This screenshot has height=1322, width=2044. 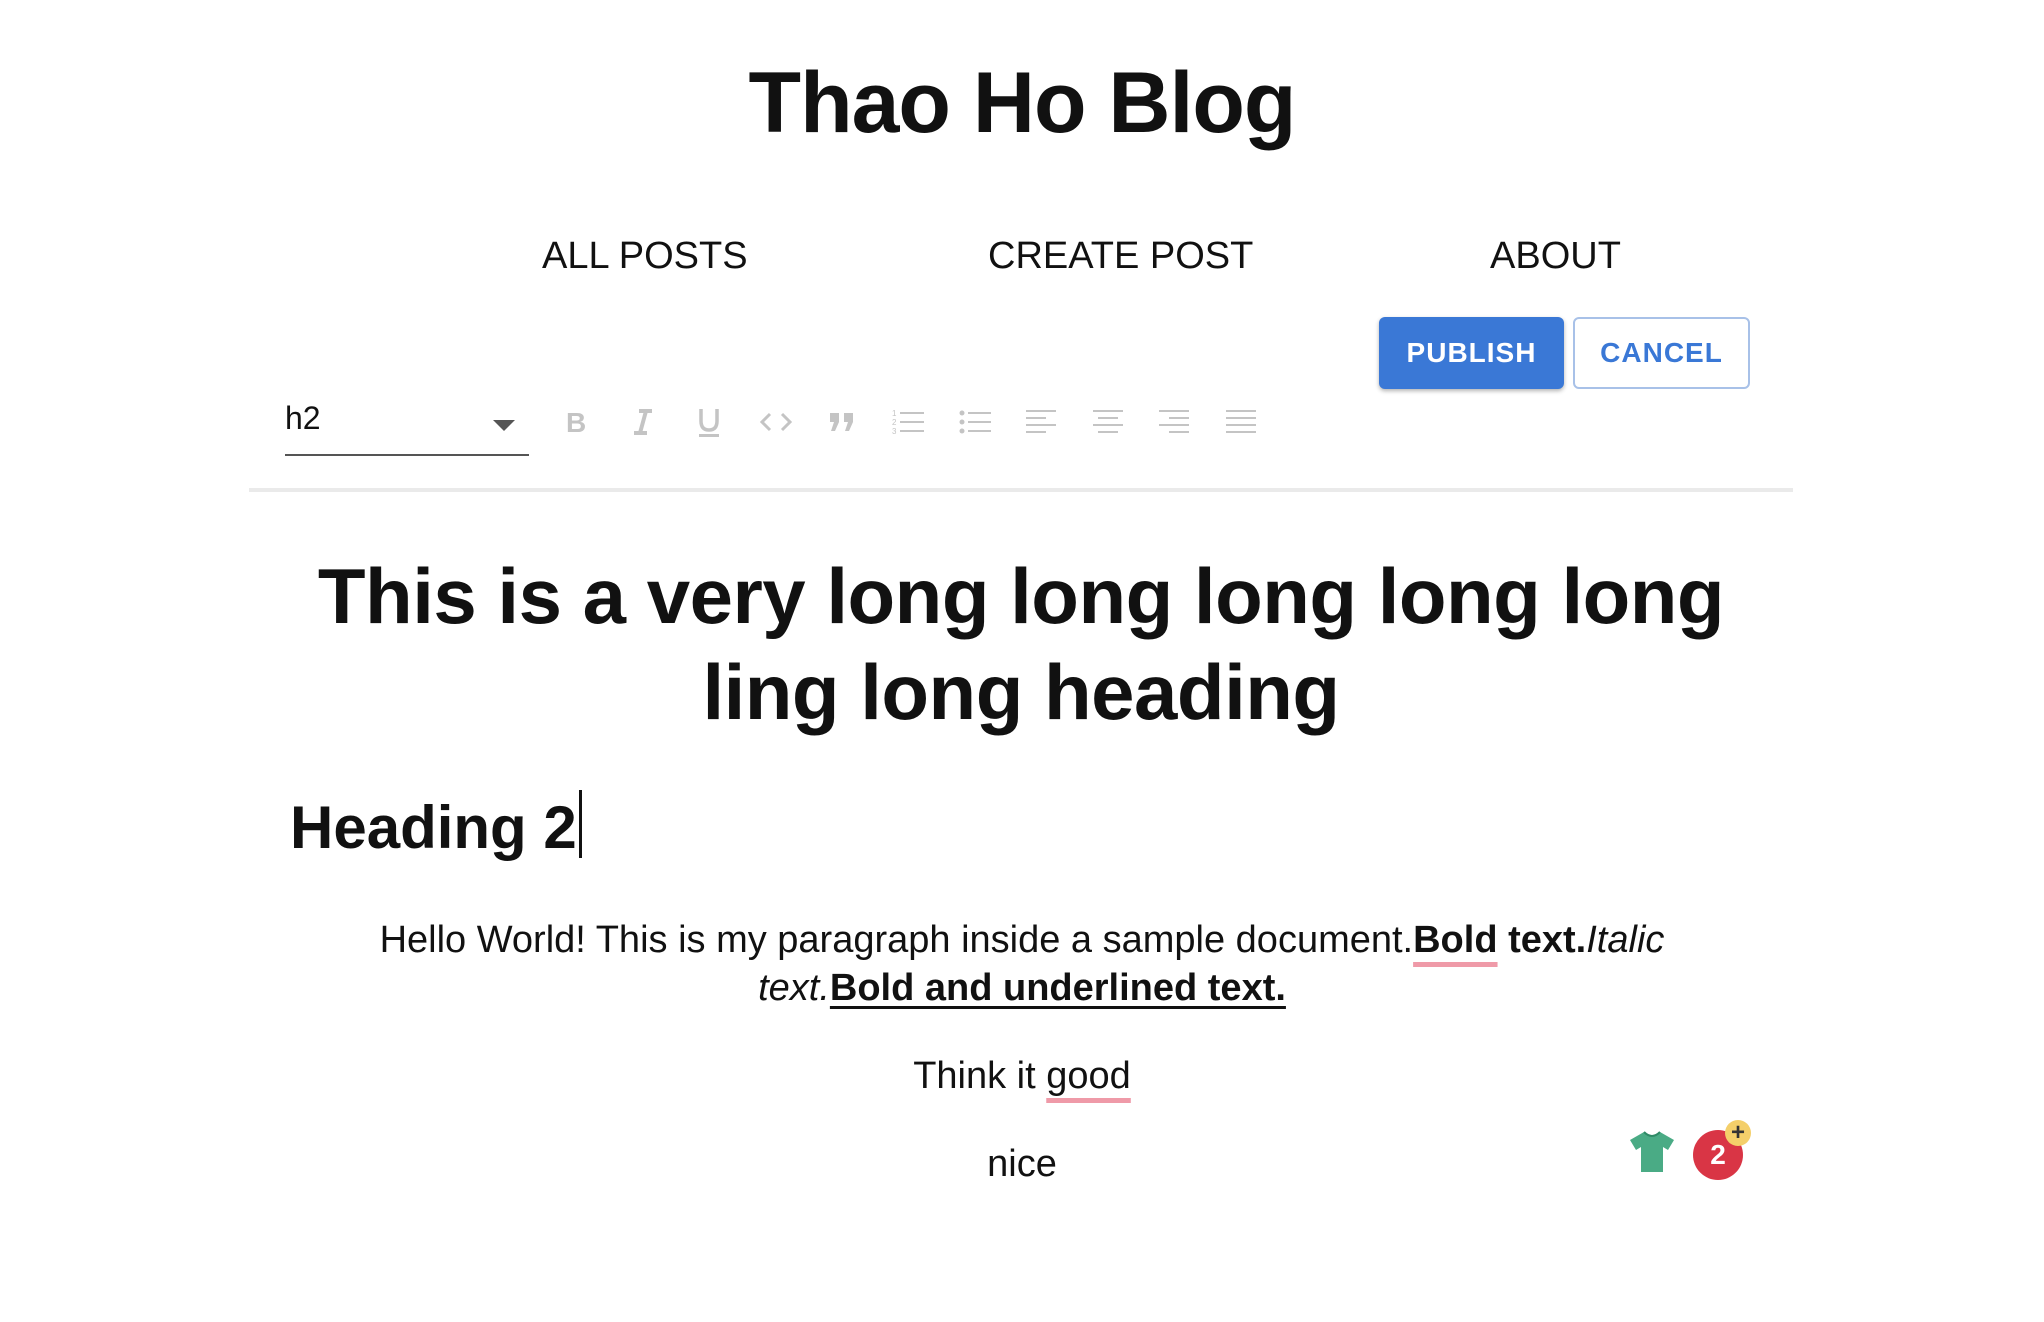 I want to click on svg-text: 3, so click(x=894, y=431).